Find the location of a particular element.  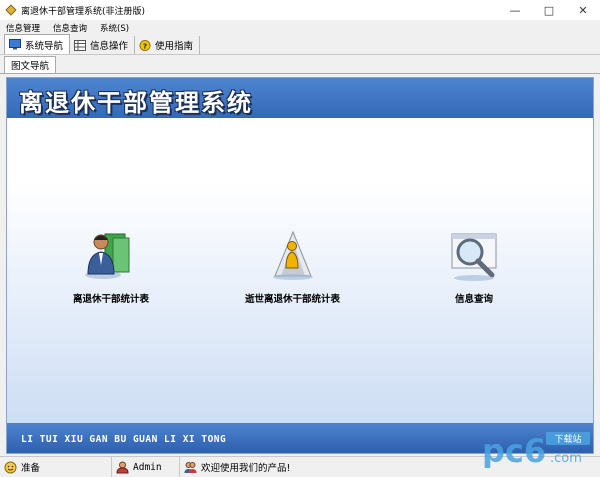

nav-label: 信息查询 is located at coordinates (473, 299).